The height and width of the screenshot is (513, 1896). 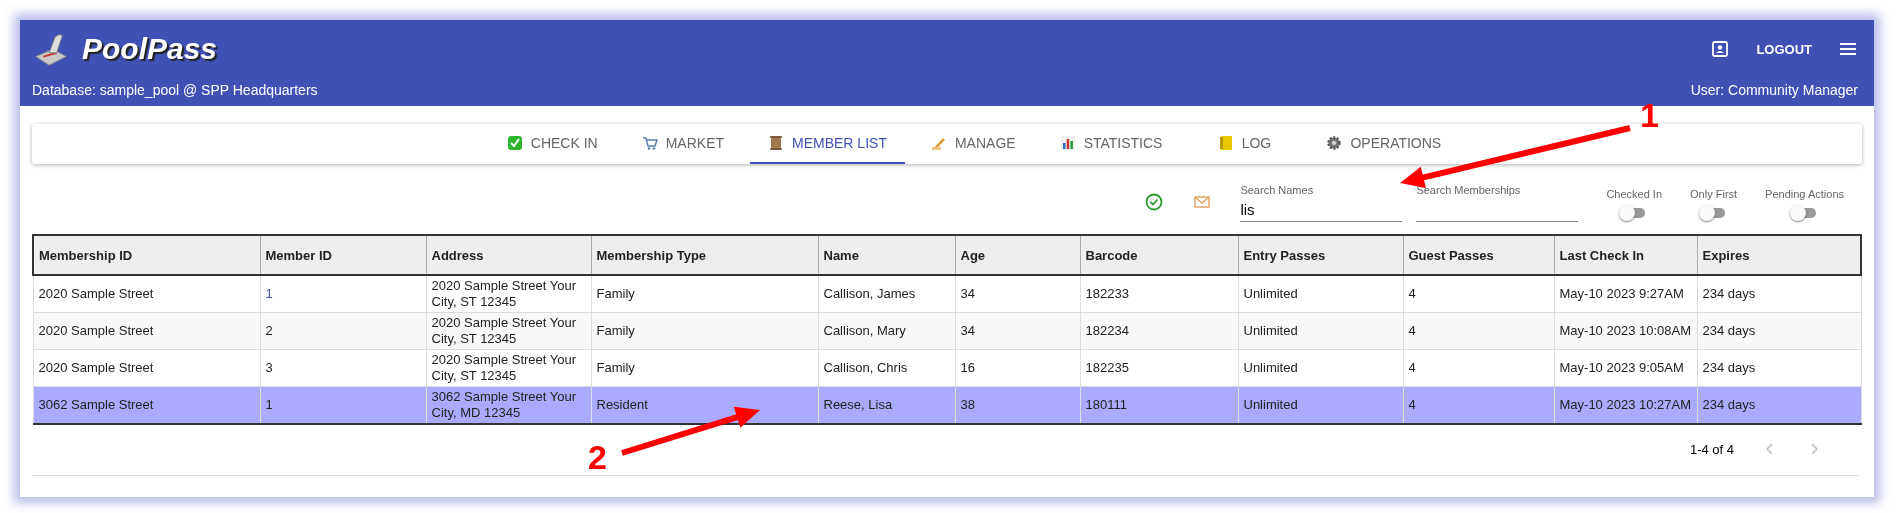 What do you see at coordinates (1625, 405) in the screenshot?
I see `table-cell: May-10 2023 10:27AM` at bounding box center [1625, 405].